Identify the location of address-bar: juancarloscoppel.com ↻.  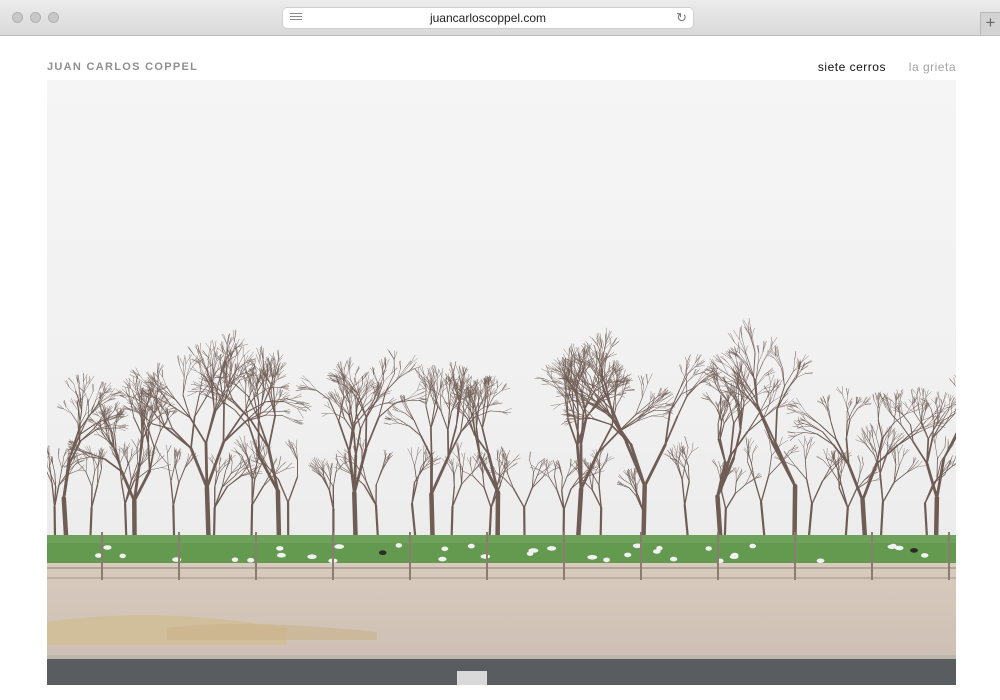
(488, 18).